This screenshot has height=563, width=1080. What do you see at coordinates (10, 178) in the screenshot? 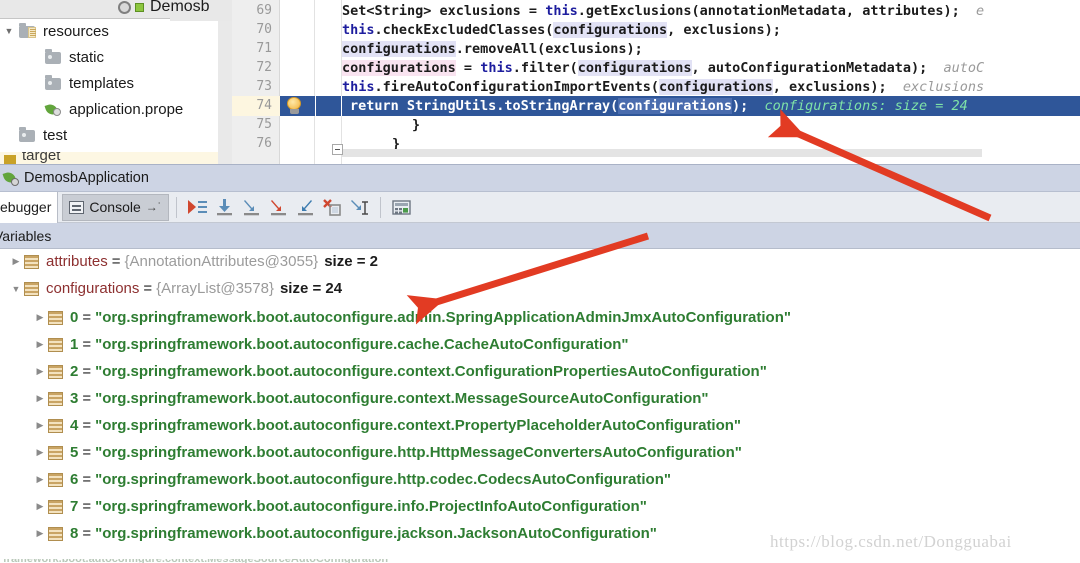
I see `spring-boot-run-icon` at bounding box center [10, 178].